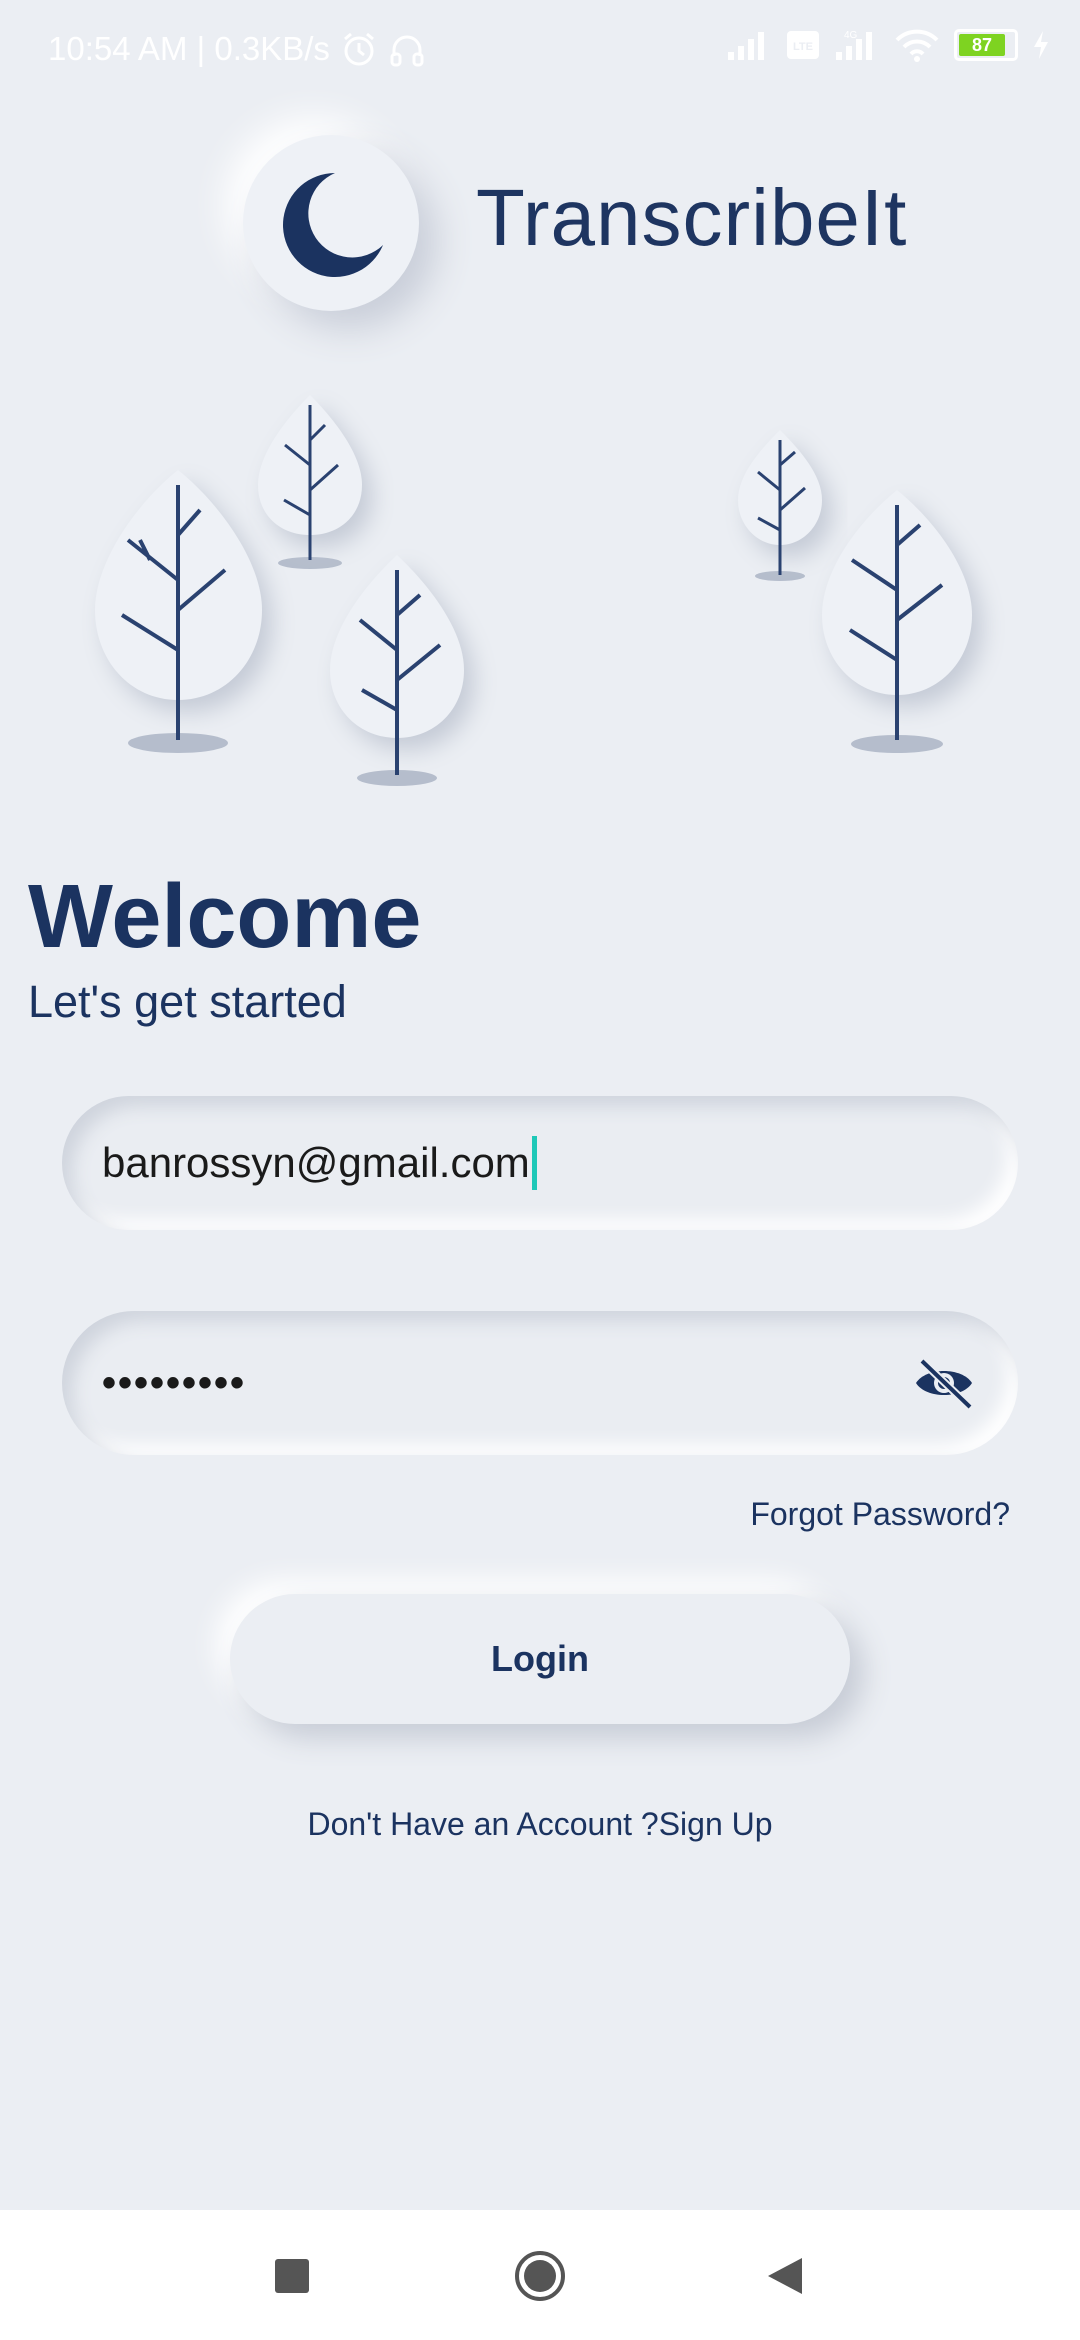 Image resolution: width=1080 pixels, height=2340 pixels. Describe the element at coordinates (292, 2276) in the screenshot. I see `recent-apps-icon` at that location.